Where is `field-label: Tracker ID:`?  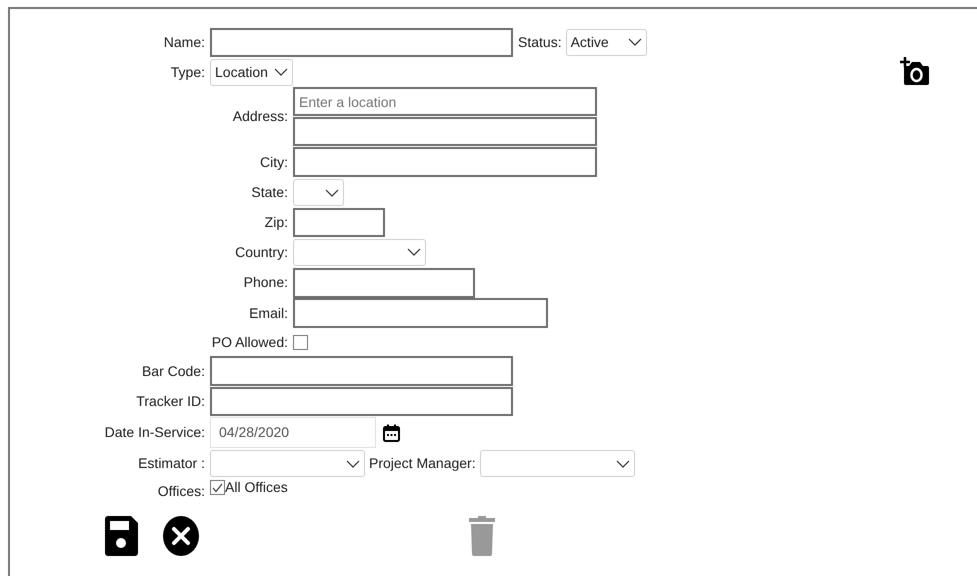 field-label: Tracker ID: is located at coordinates (170, 401).